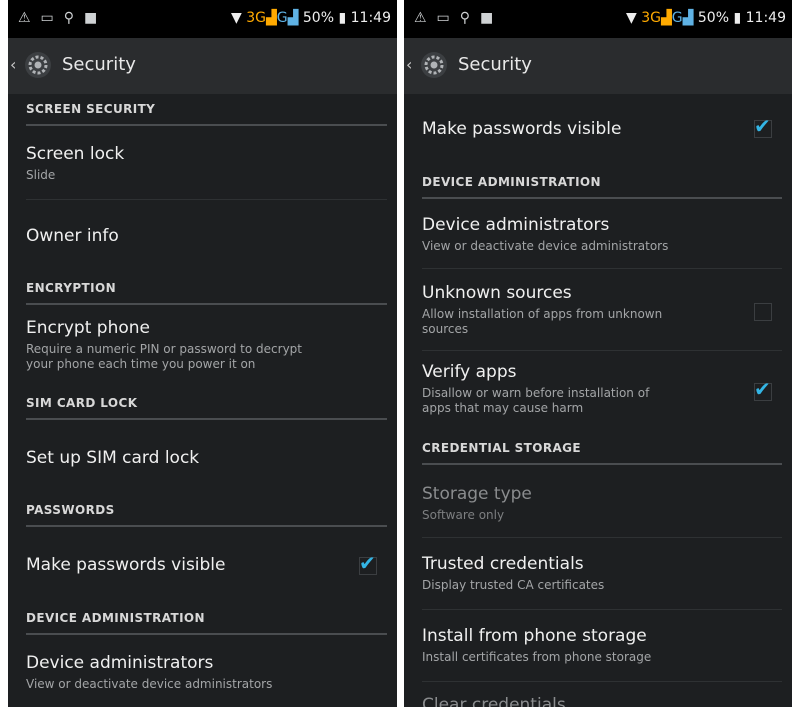  What do you see at coordinates (502, 448) in the screenshot?
I see `section-label: CREDENTIAL STORAGE` at bounding box center [502, 448].